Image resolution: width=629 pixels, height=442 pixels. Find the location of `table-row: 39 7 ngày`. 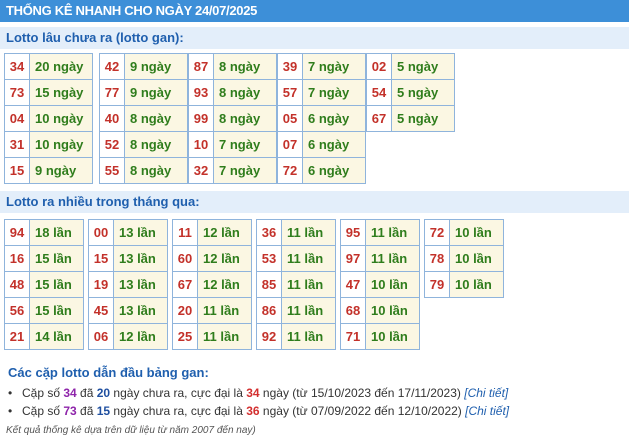

table-row: 39 7 ngày is located at coordinates (321, 66).